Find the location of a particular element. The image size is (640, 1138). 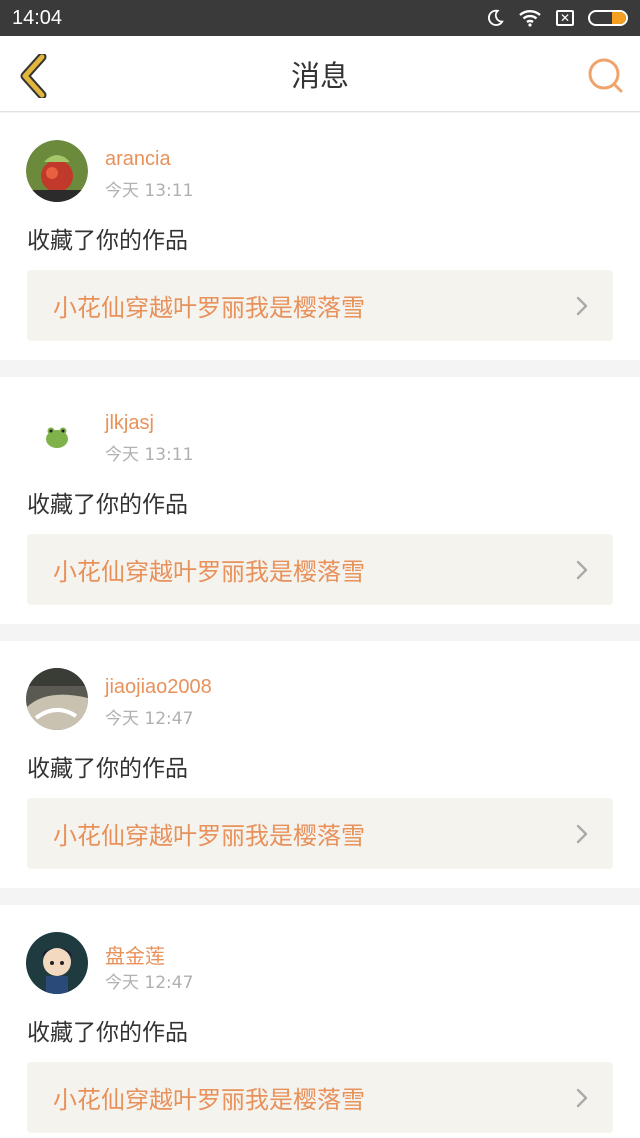

username: jiaojiao2008 is located at coordinates (158, 687).